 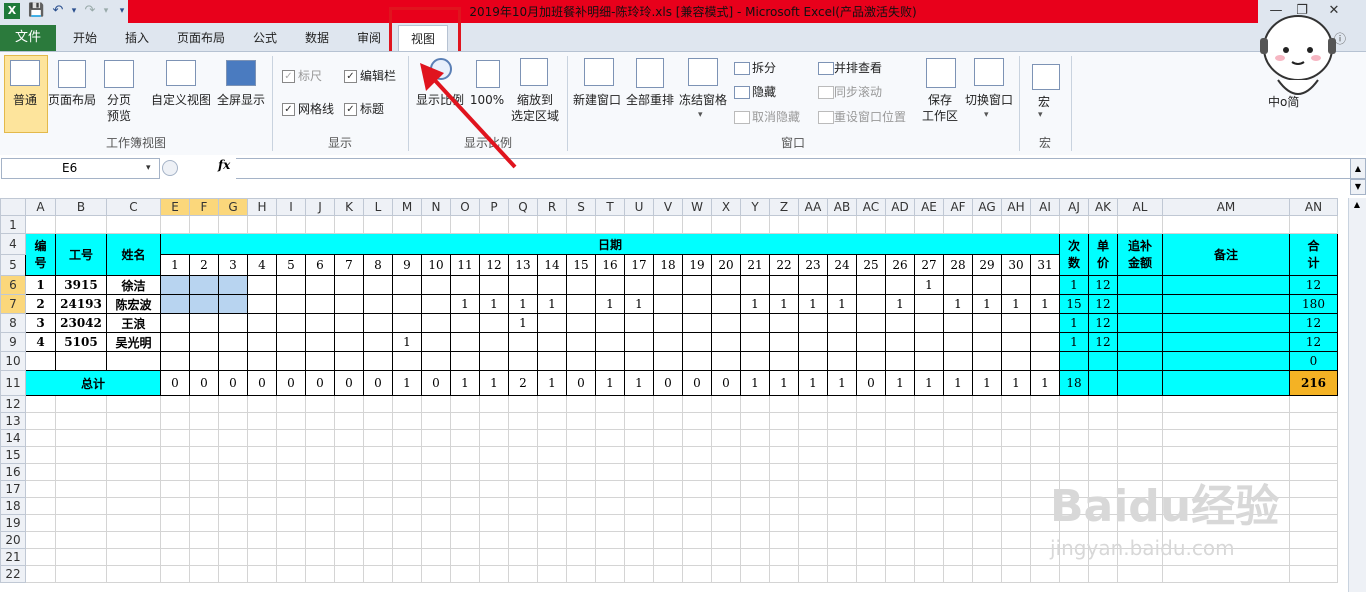 What do you see at coordinates (668, 265) in the screenshot?
I see `day-header: 18` at bounding box center [668, 265].